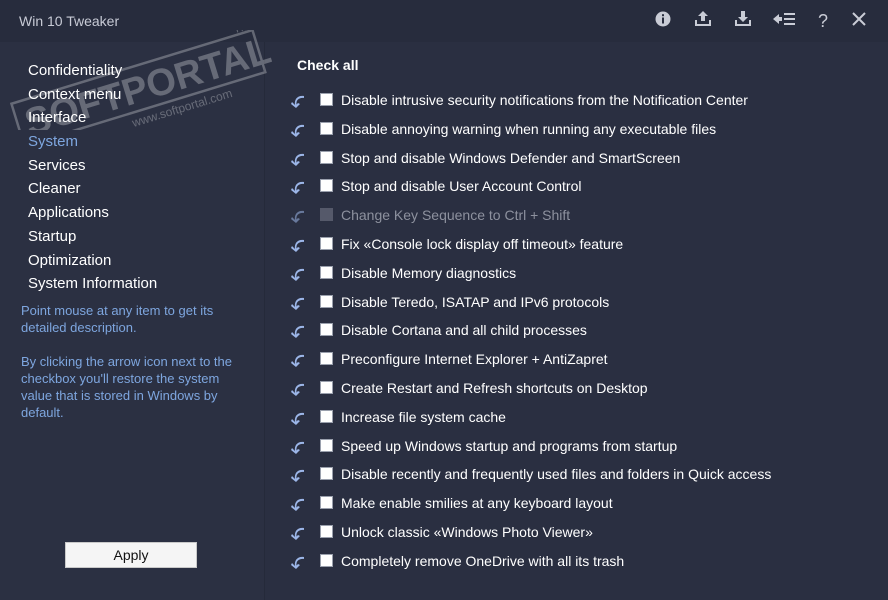  What do you see at coordinates (565, 419) in the screenshot?
I see `tweak-row: Increase file system cache` at bounding box center [565, 419].